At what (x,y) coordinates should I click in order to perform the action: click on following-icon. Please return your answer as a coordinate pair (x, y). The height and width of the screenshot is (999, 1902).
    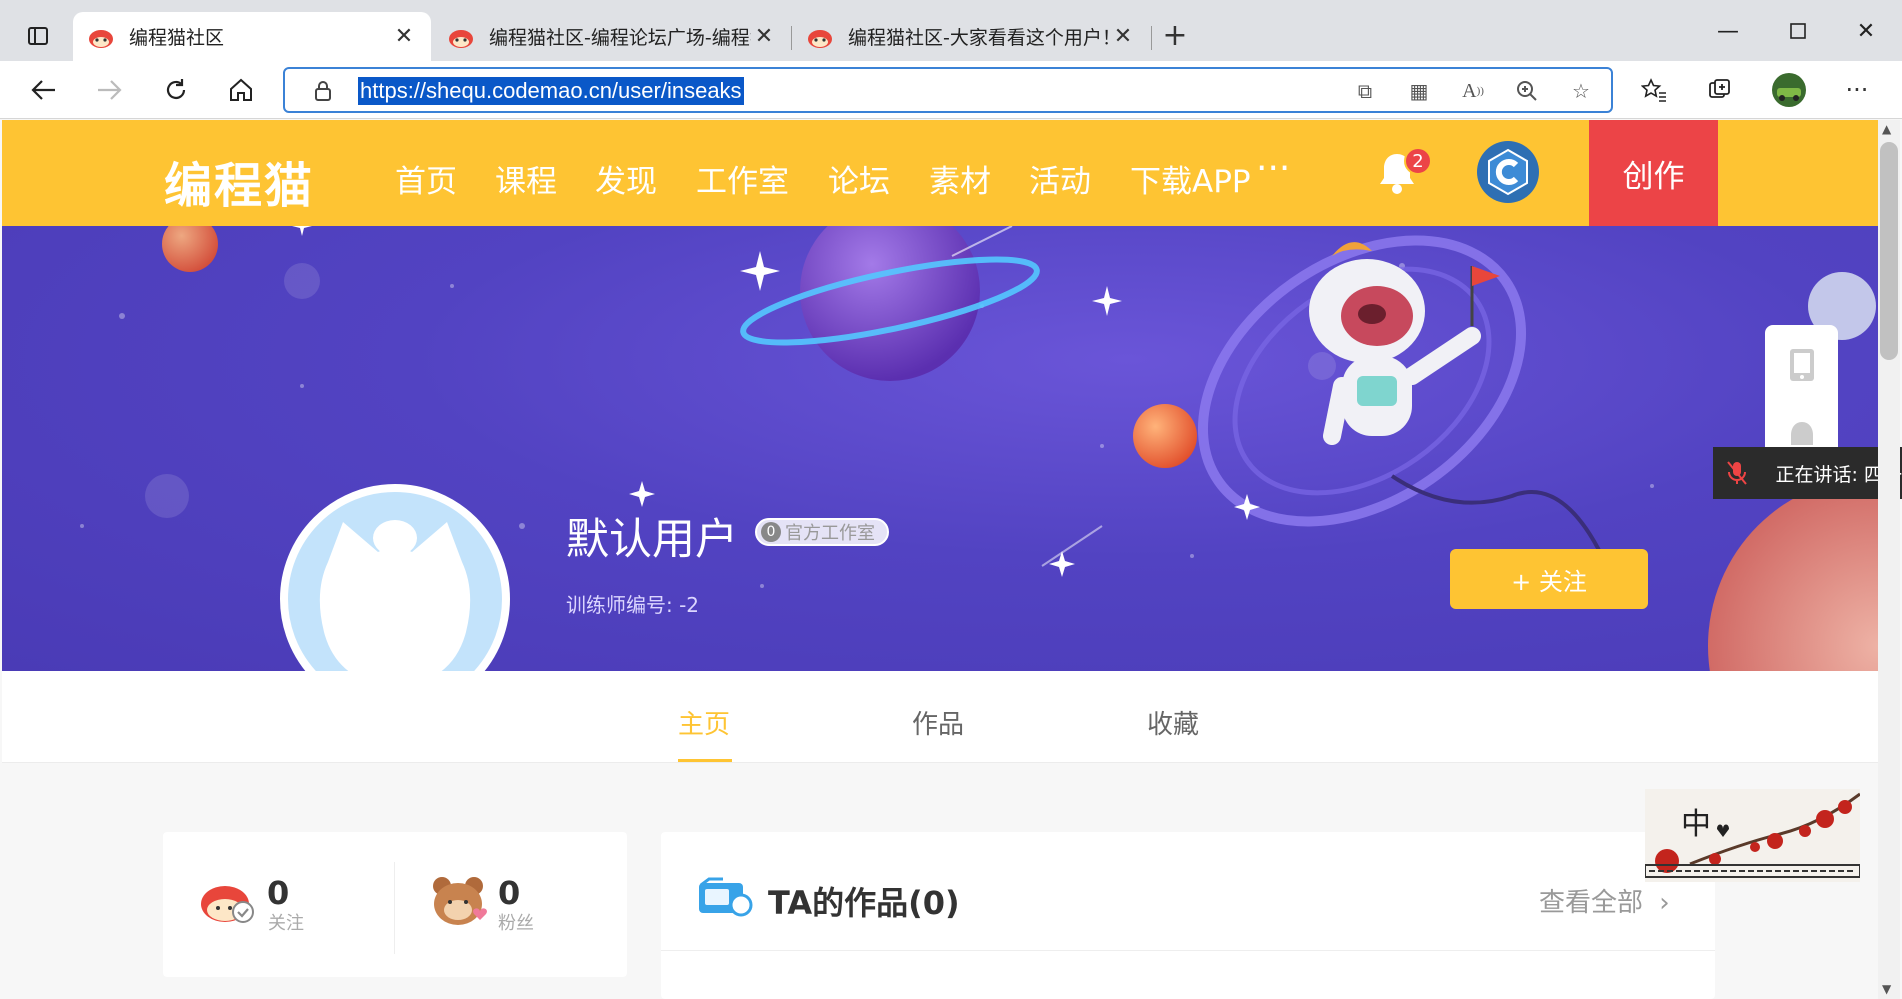
    Looking at the image, I should click on (227, 902).